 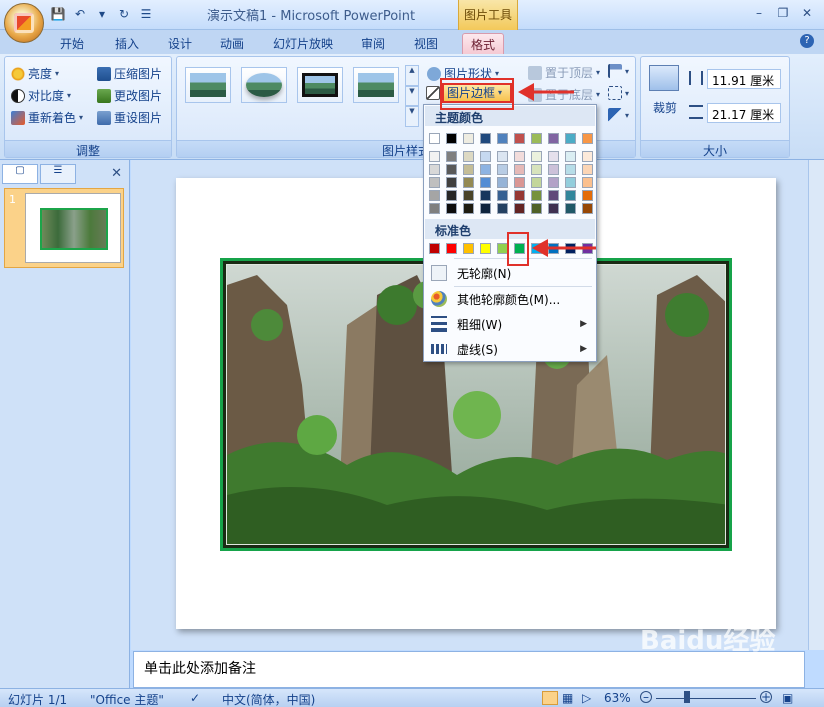 I want to click on office-button, so click(x=24, y=23).